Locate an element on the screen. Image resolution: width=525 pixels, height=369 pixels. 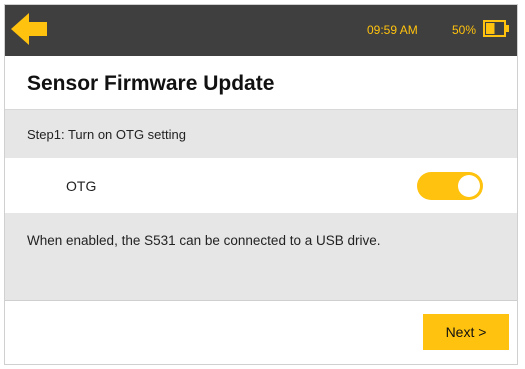
page-title: Sensor Firmware Update is located at coordinates (151, 83).